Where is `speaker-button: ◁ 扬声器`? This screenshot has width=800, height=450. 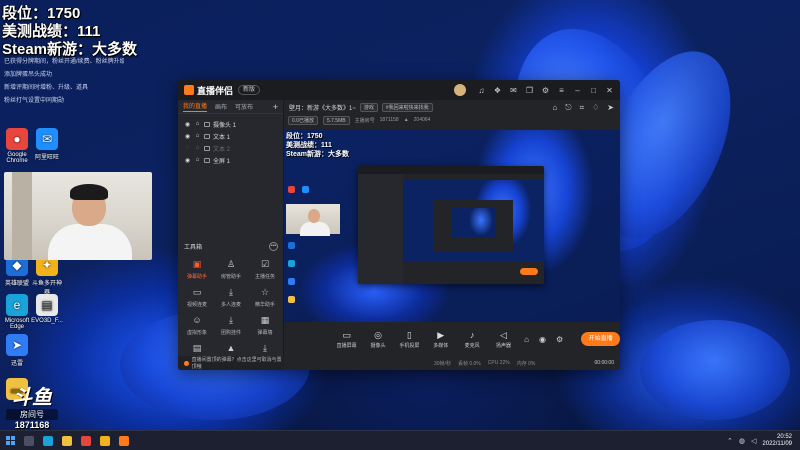 speaker-button: ◁ 扬声器 is located at coordinates (503, 339).